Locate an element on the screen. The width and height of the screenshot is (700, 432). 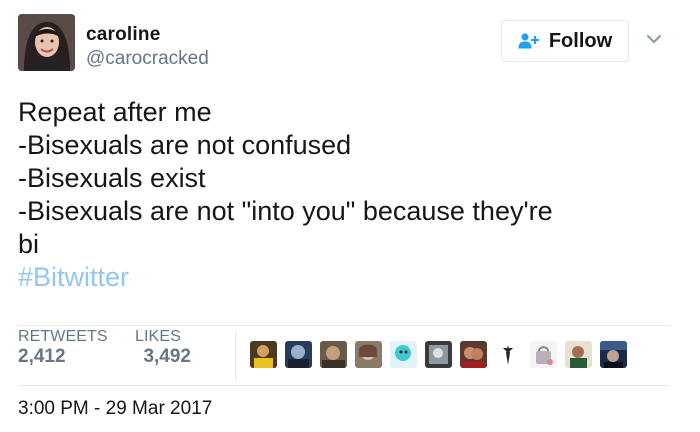
chevron-down-icon is located at coordinates (654, 39).